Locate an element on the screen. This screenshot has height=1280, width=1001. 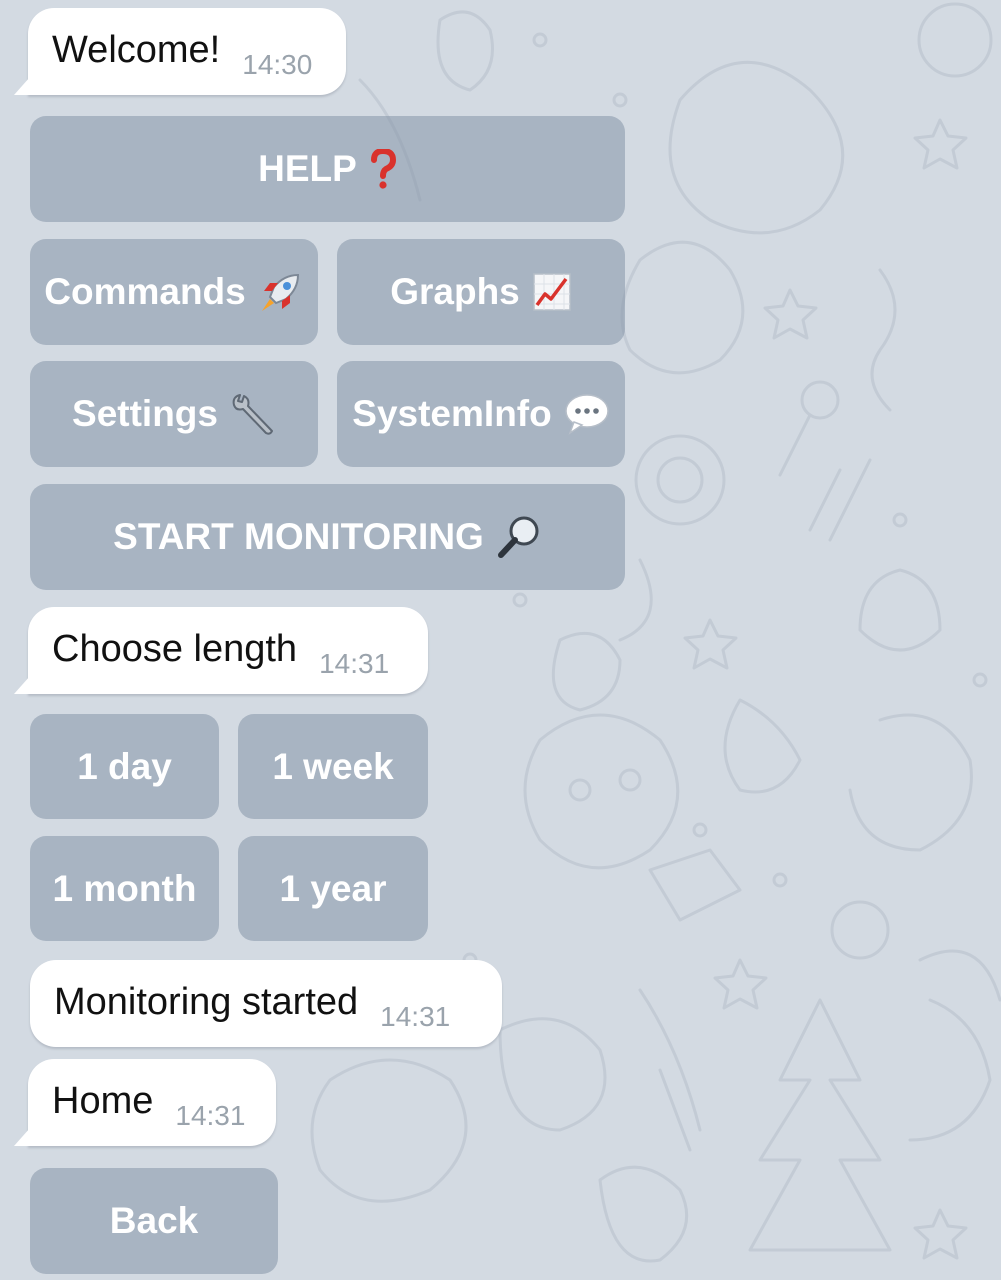
wrench-icon is located at coordinates (253, 414).